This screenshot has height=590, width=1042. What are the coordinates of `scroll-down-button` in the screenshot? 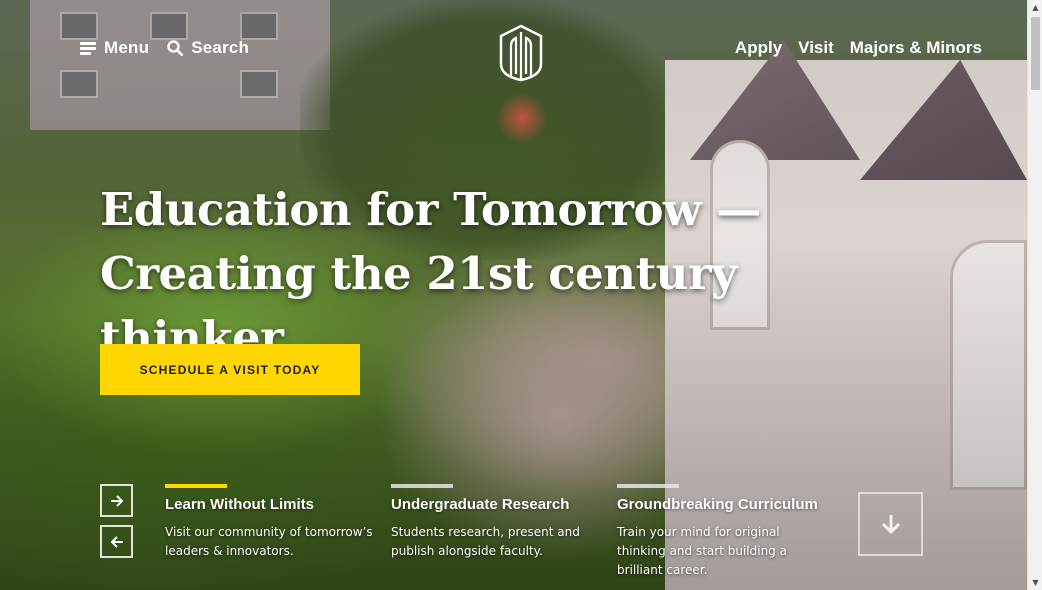 It's located at (890, 524).